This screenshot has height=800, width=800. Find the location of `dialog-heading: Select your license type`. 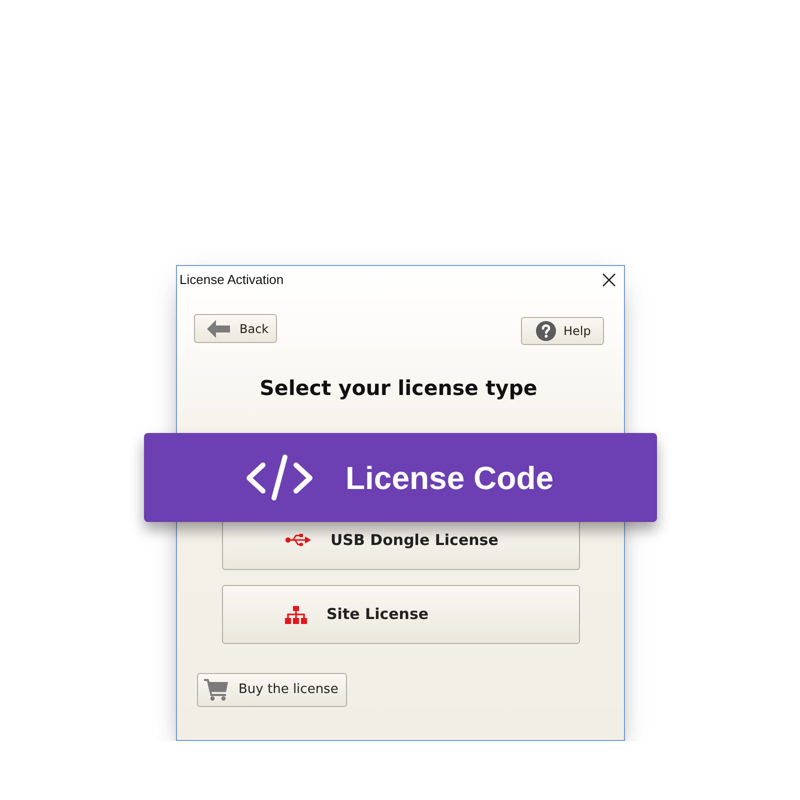

dialog-heading: Select your license type is located at coordinates (398, 388).